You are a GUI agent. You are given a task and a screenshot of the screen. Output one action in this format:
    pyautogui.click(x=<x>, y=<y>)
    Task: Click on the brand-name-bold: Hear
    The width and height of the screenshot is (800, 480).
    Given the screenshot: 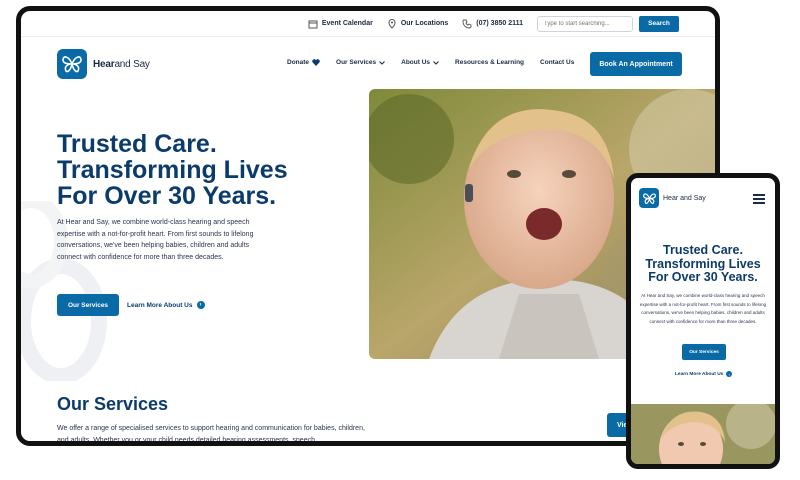 What is the action you would take?
    pyautogui.click(x=104, y=64)
    